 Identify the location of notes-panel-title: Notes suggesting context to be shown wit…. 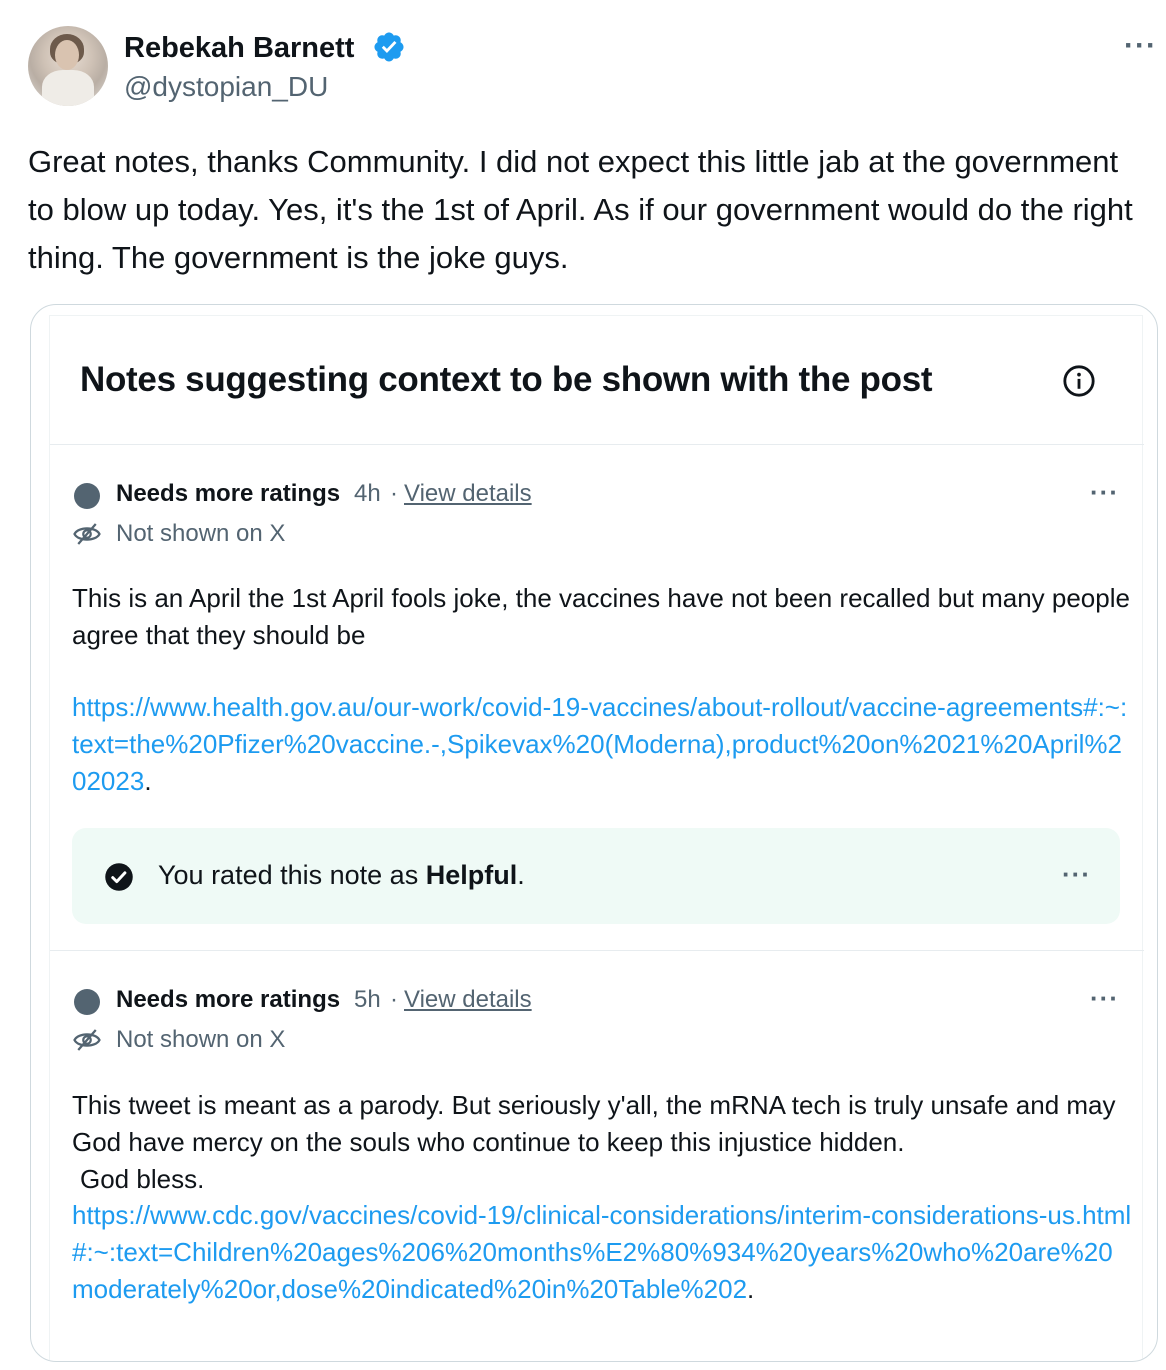
(506, 379).